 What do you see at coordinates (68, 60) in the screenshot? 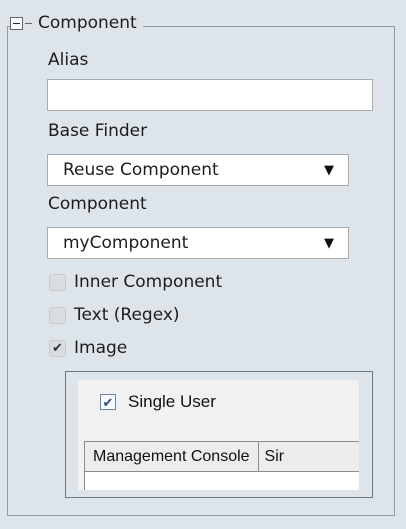
I see `alias-label: Alias` at bounding box center [68, 60].